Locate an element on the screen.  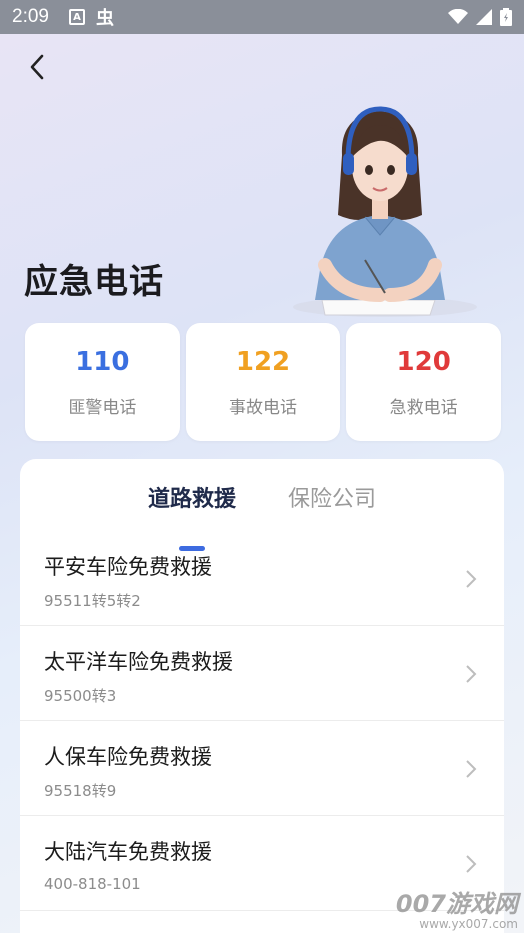
status-bar: 2:09 A 虫 is located at coordinates (262, 17).